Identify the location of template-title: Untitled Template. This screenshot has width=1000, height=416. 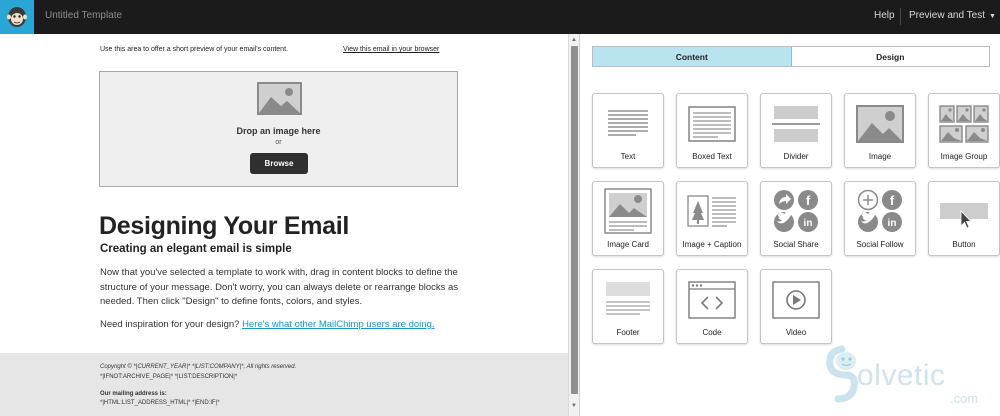
(83, 15).